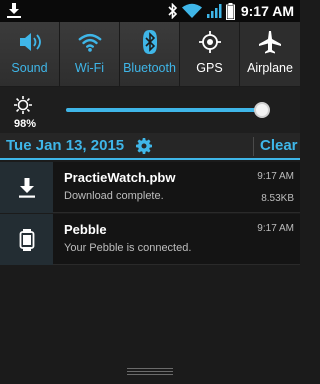  I want to click on quick-setting-bluetooth: Bluetooth, so click(150, 54).